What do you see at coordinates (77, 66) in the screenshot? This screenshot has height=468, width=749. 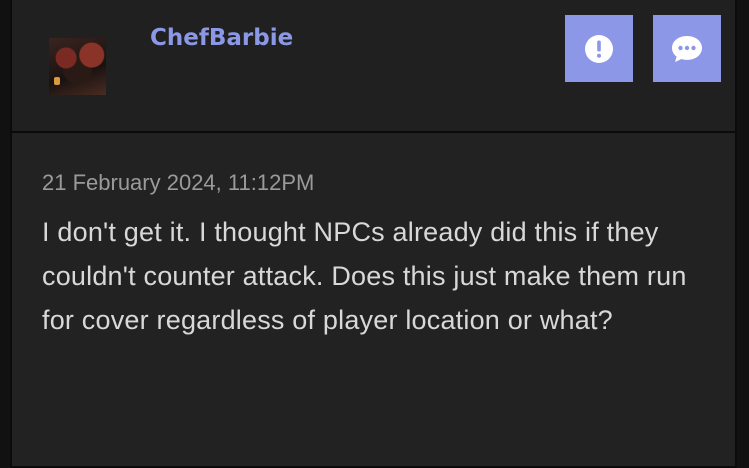 I see `avatar` at bounding box center [77, 66].